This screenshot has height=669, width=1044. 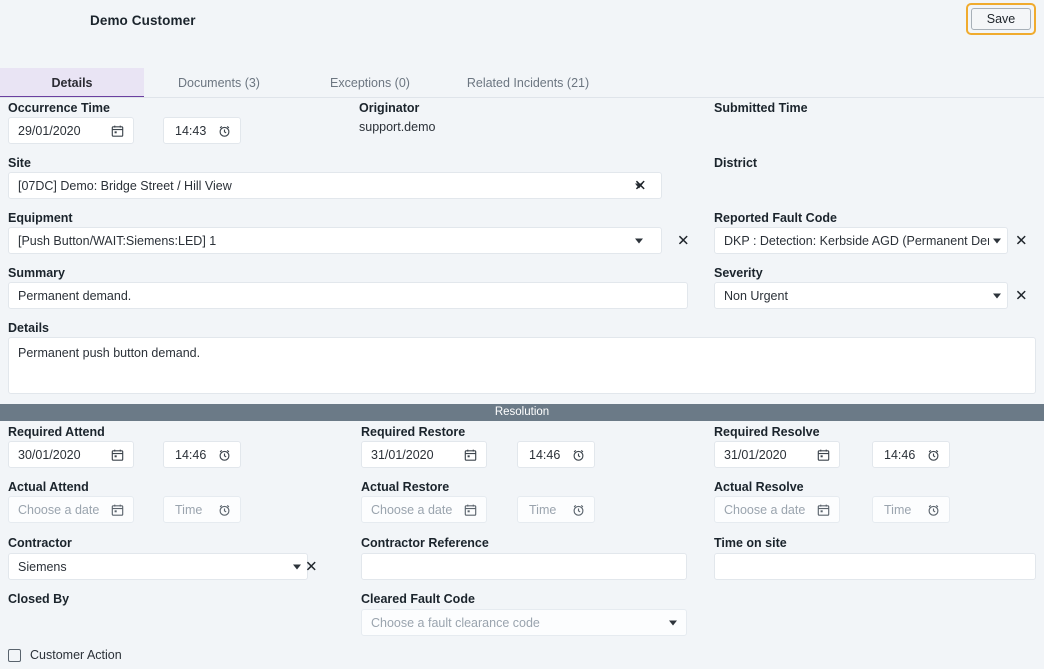 I want to click on tab-details: Details, so click(x=72, y=83).